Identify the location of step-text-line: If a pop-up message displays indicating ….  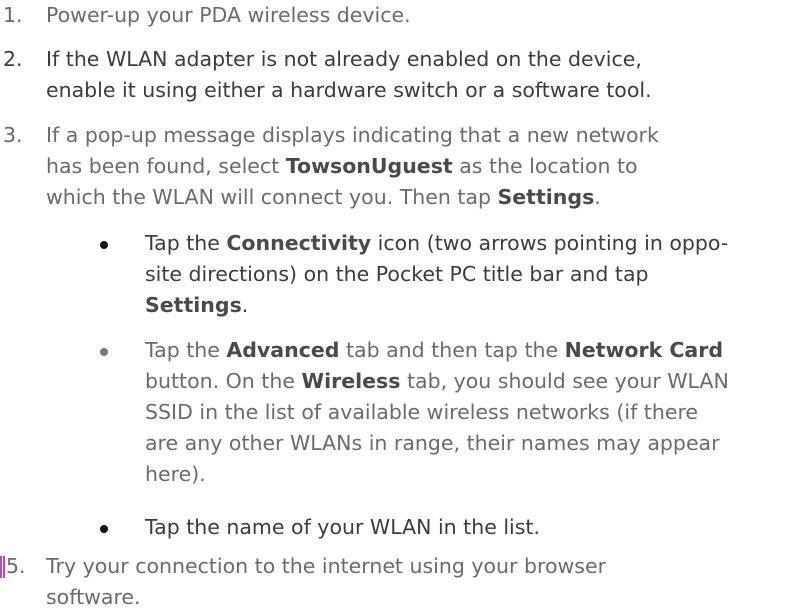
(352, 135).